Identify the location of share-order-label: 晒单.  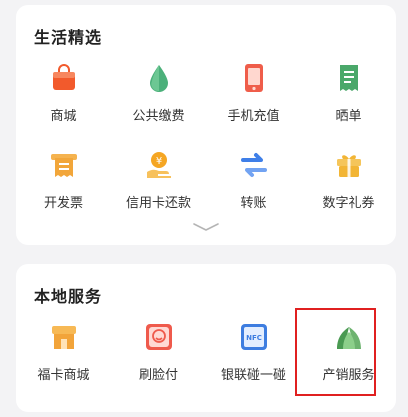
(348, 115).